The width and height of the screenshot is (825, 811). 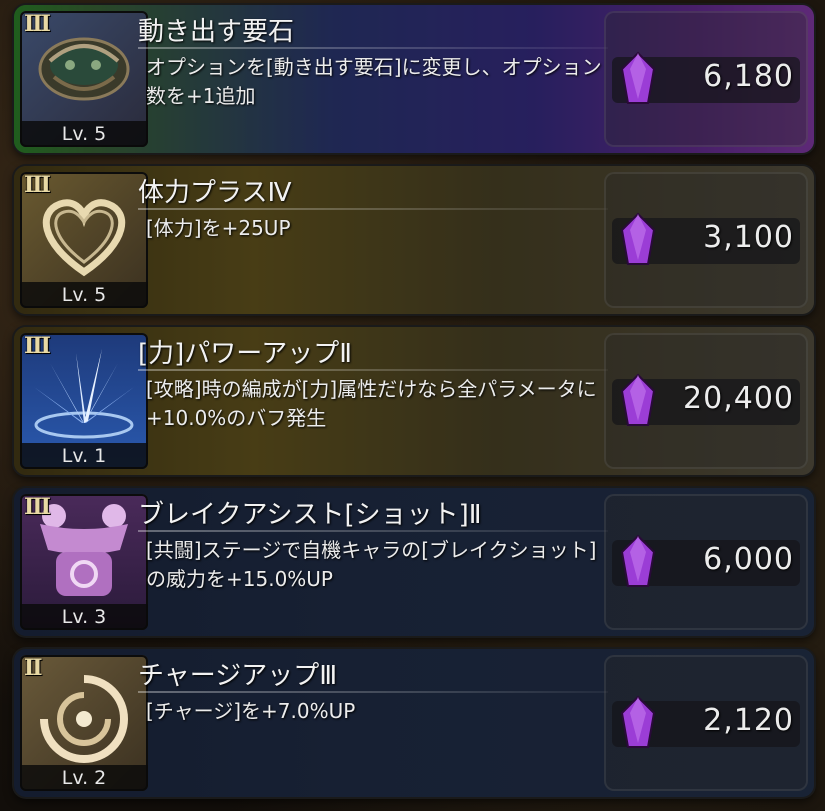 I want to click on price-value: 6,180, so click(x=748, y=76).